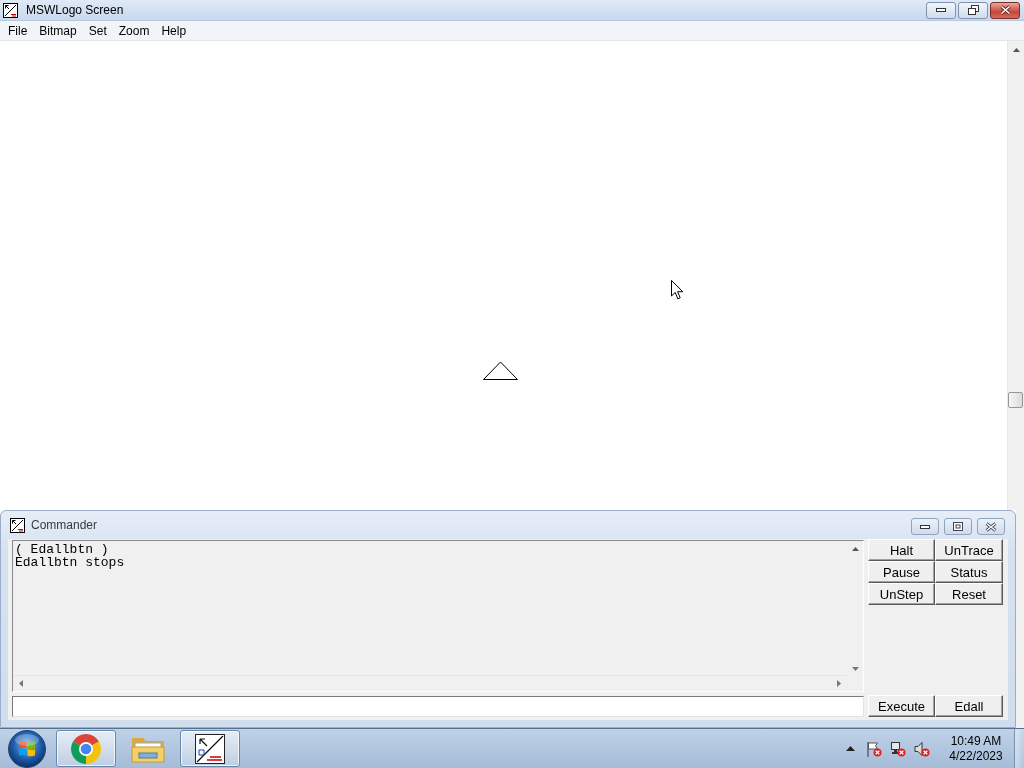 This screenshot has height=768, width=1024. What do you see at coordinates (969, 594) in the screenshot?
I see `command-button: Reset` at bounding box center [969, 594].